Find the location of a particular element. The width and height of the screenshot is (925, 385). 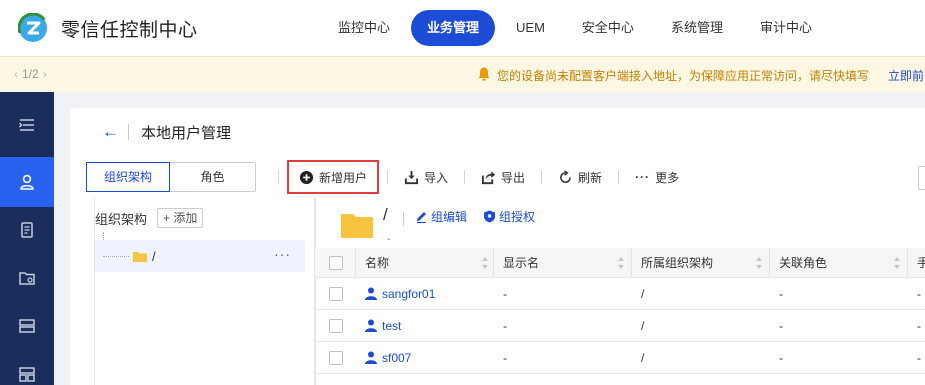

refresh-icon is located at coordinates (565, 176).